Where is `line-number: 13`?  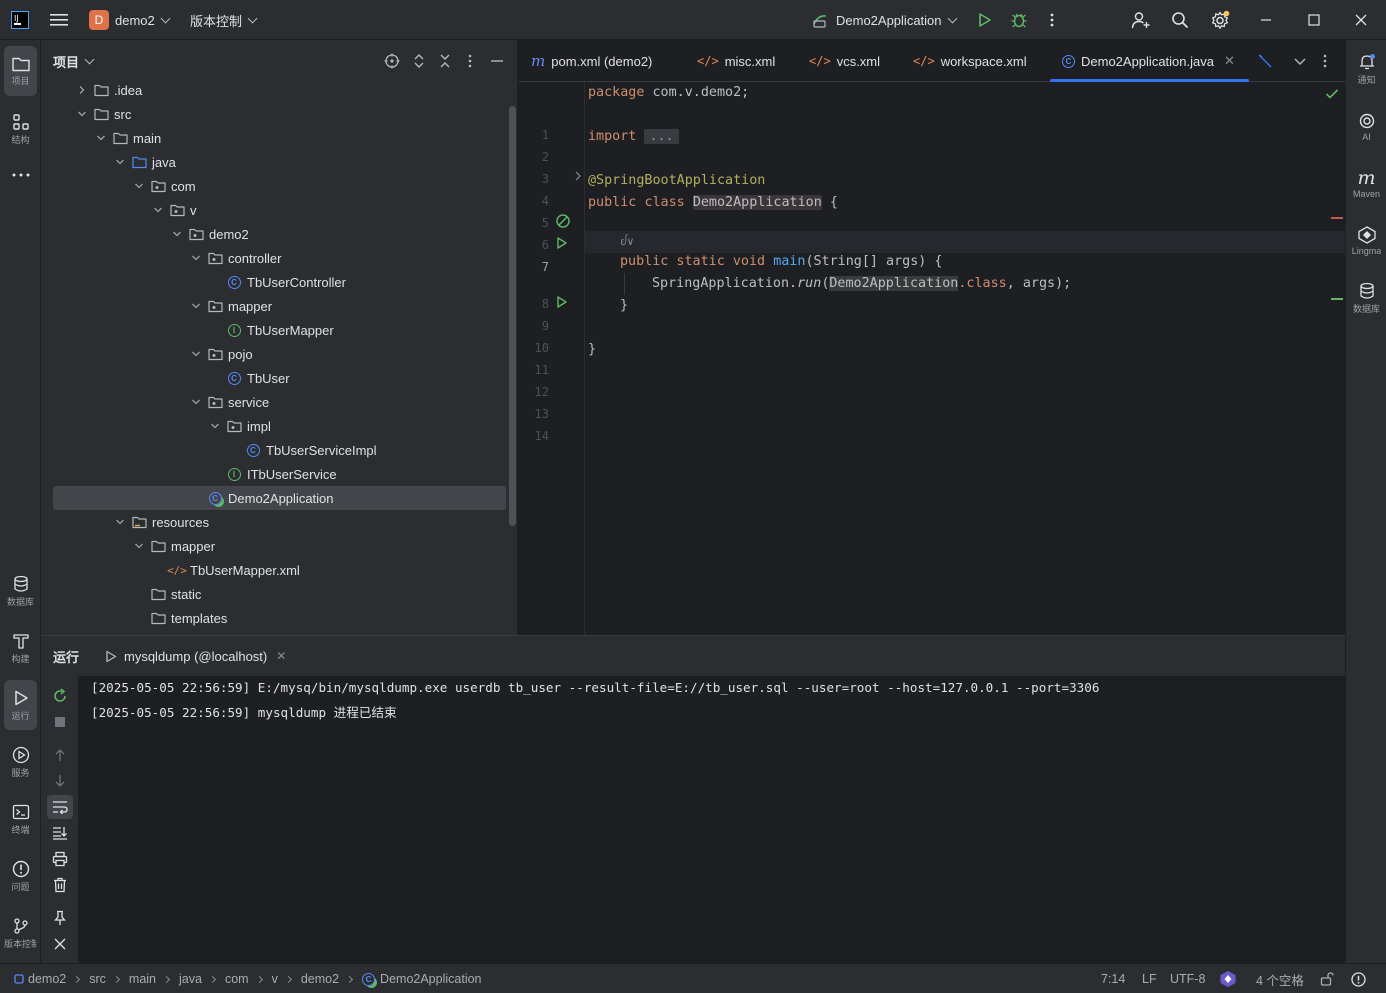
line-number: 13 is located at coordinates (534, 414).